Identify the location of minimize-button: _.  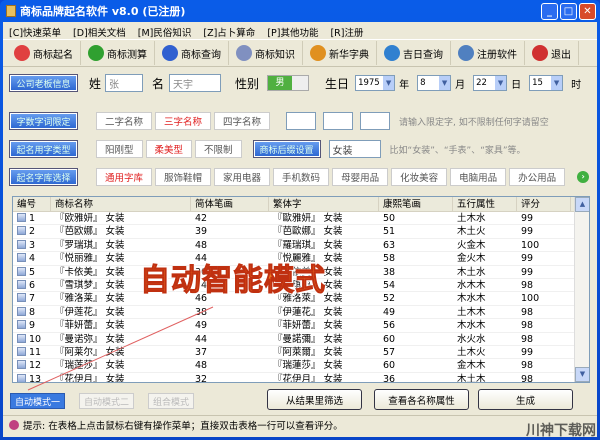
(549, 11).